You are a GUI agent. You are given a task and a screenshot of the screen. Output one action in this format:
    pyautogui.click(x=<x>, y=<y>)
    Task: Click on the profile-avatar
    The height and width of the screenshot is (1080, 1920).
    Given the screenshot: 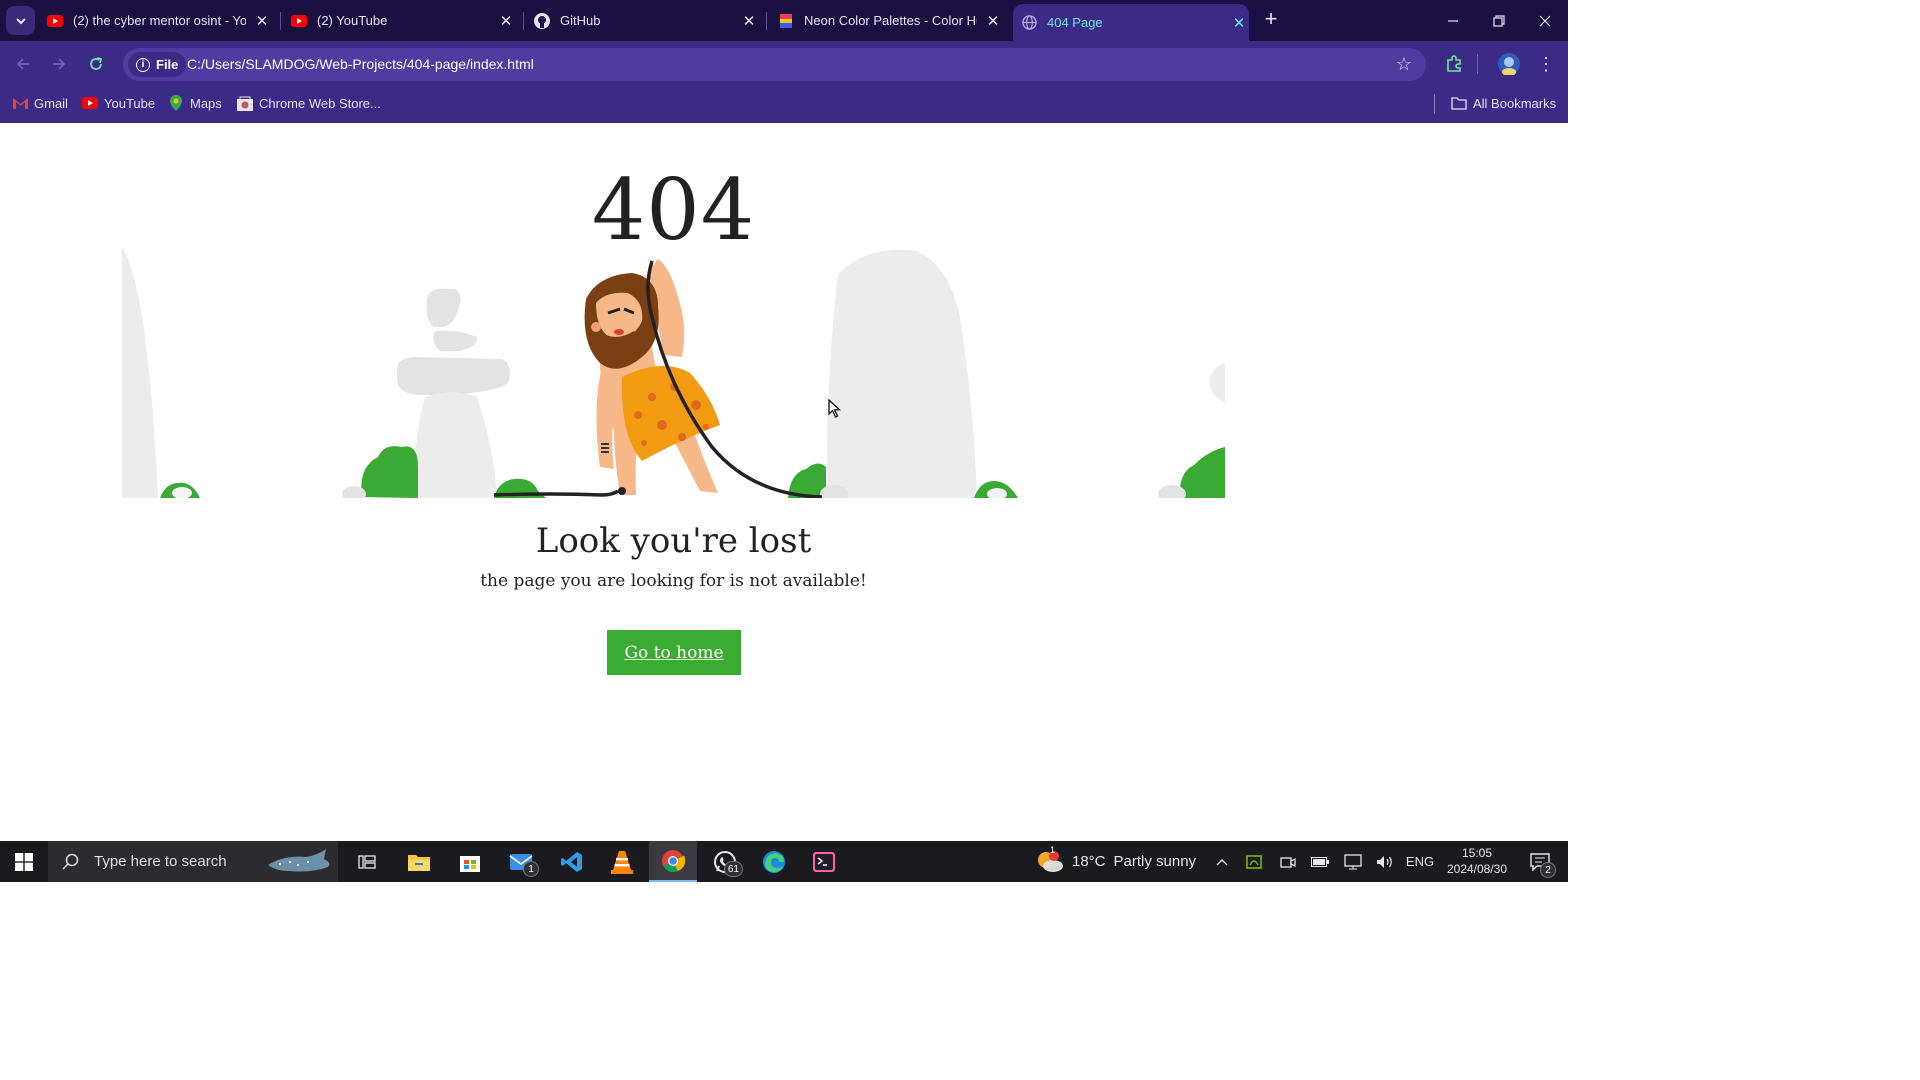 What is the action you would take?
    pyautogui.click(x=1509, y=64)
    